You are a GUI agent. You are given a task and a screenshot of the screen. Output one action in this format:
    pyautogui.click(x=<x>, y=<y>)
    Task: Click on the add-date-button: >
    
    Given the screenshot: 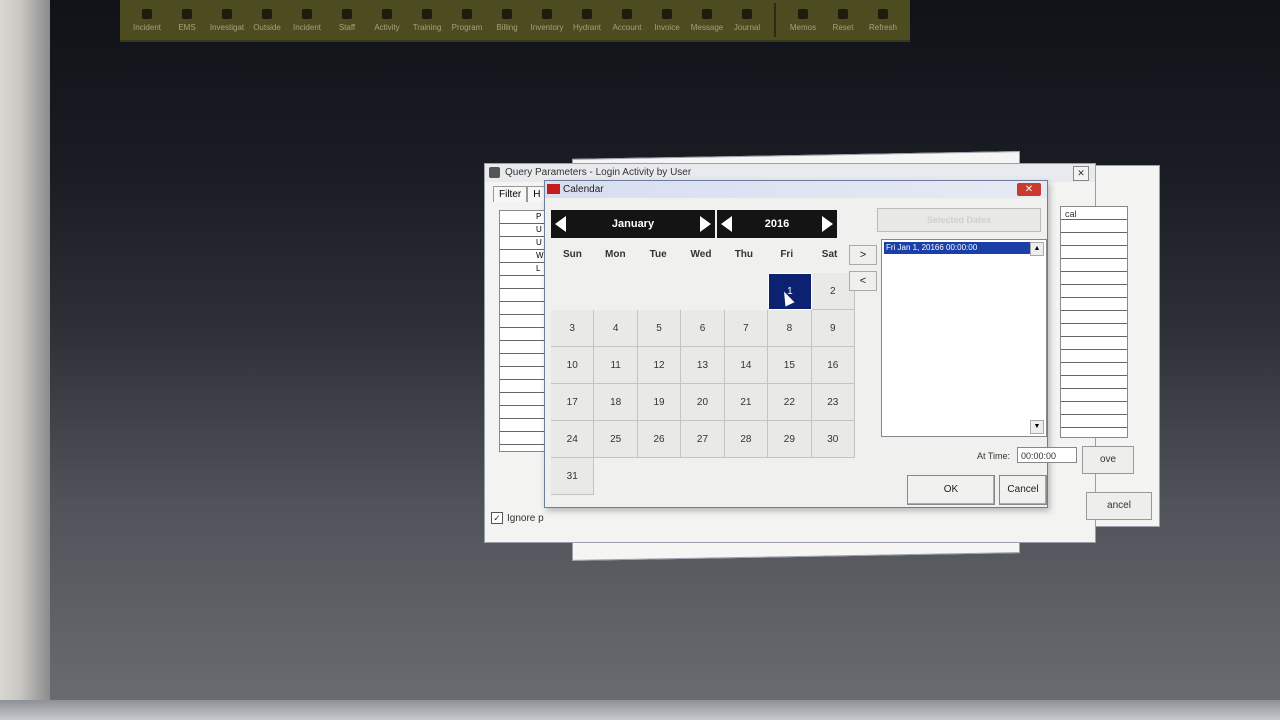 What is the action you would take?
    pyautogui.click(x=863, y=255)
    